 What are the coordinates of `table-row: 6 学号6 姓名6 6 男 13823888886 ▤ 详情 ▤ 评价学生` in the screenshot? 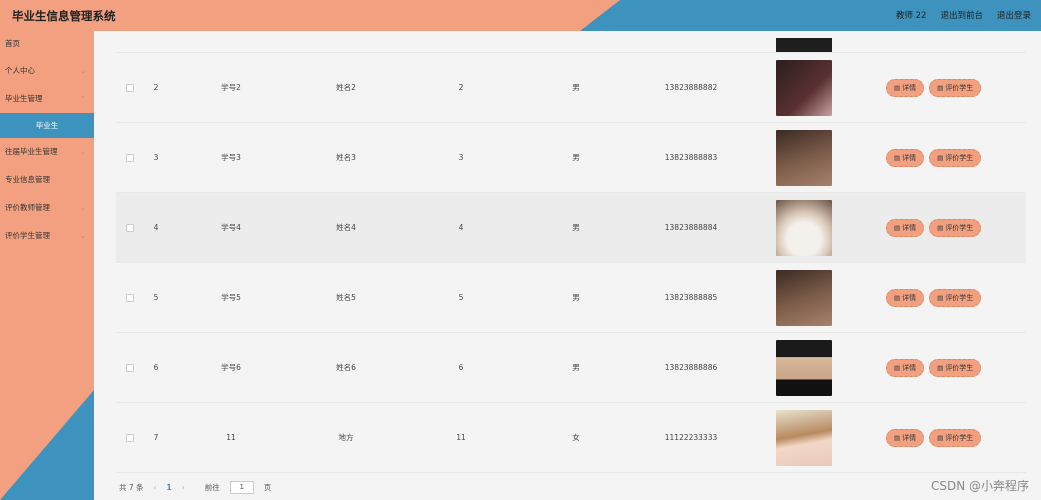 It's located at (571, 368).